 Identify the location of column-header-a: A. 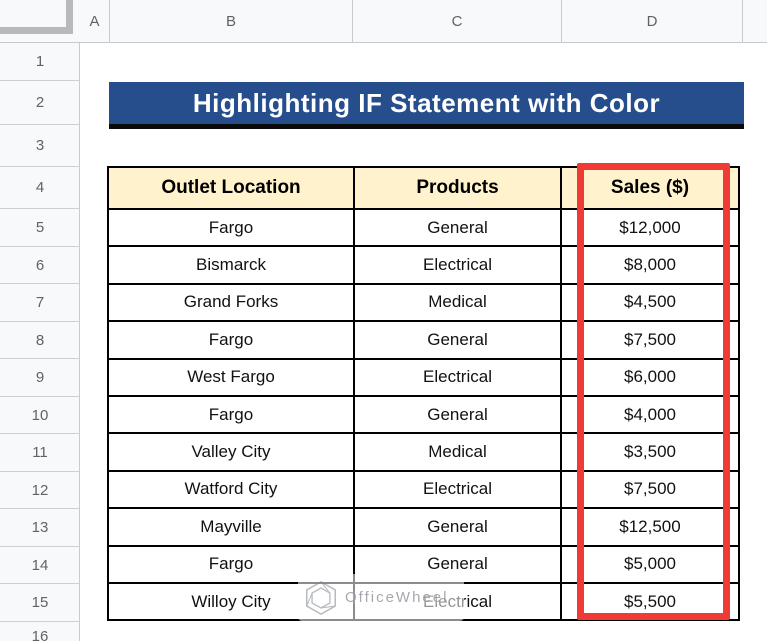
(95, 21).